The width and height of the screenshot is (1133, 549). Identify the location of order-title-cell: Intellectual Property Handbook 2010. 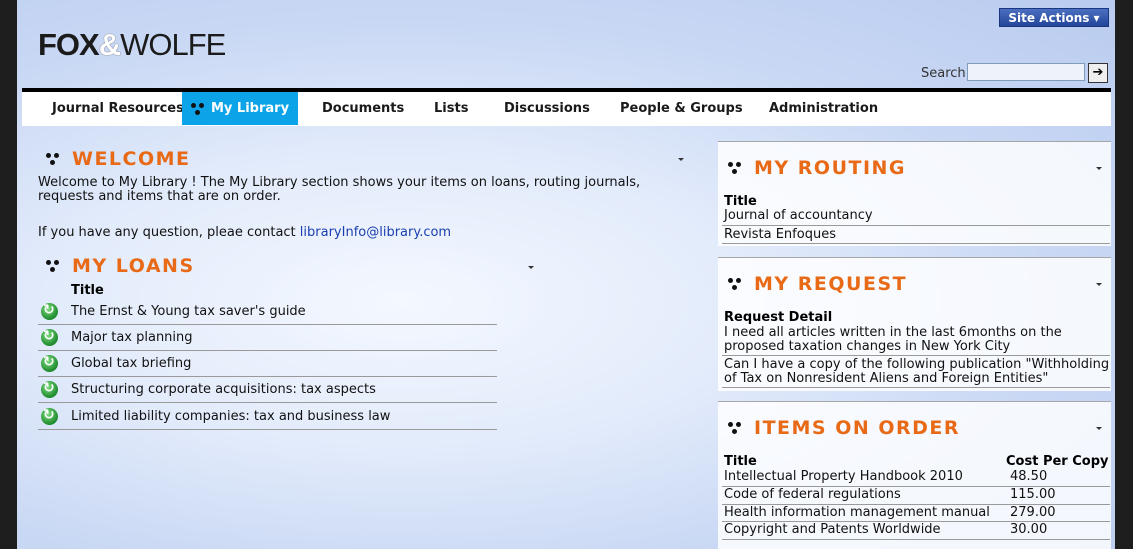
(843, 476).